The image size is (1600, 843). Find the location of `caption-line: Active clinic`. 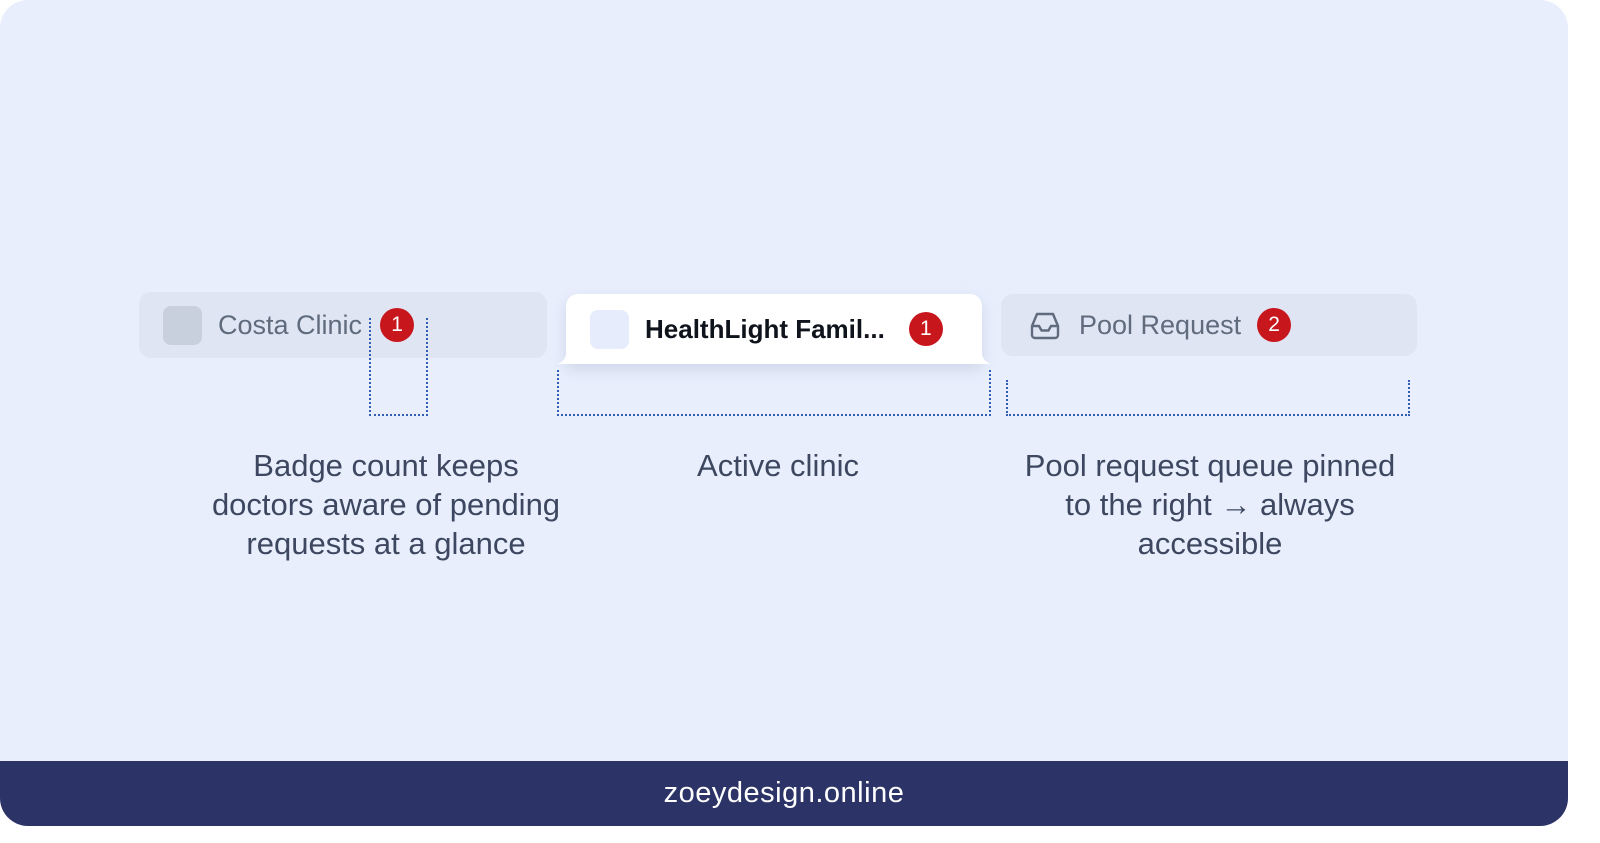

caption-line: Active clinic is located at coordinates (778, 465).